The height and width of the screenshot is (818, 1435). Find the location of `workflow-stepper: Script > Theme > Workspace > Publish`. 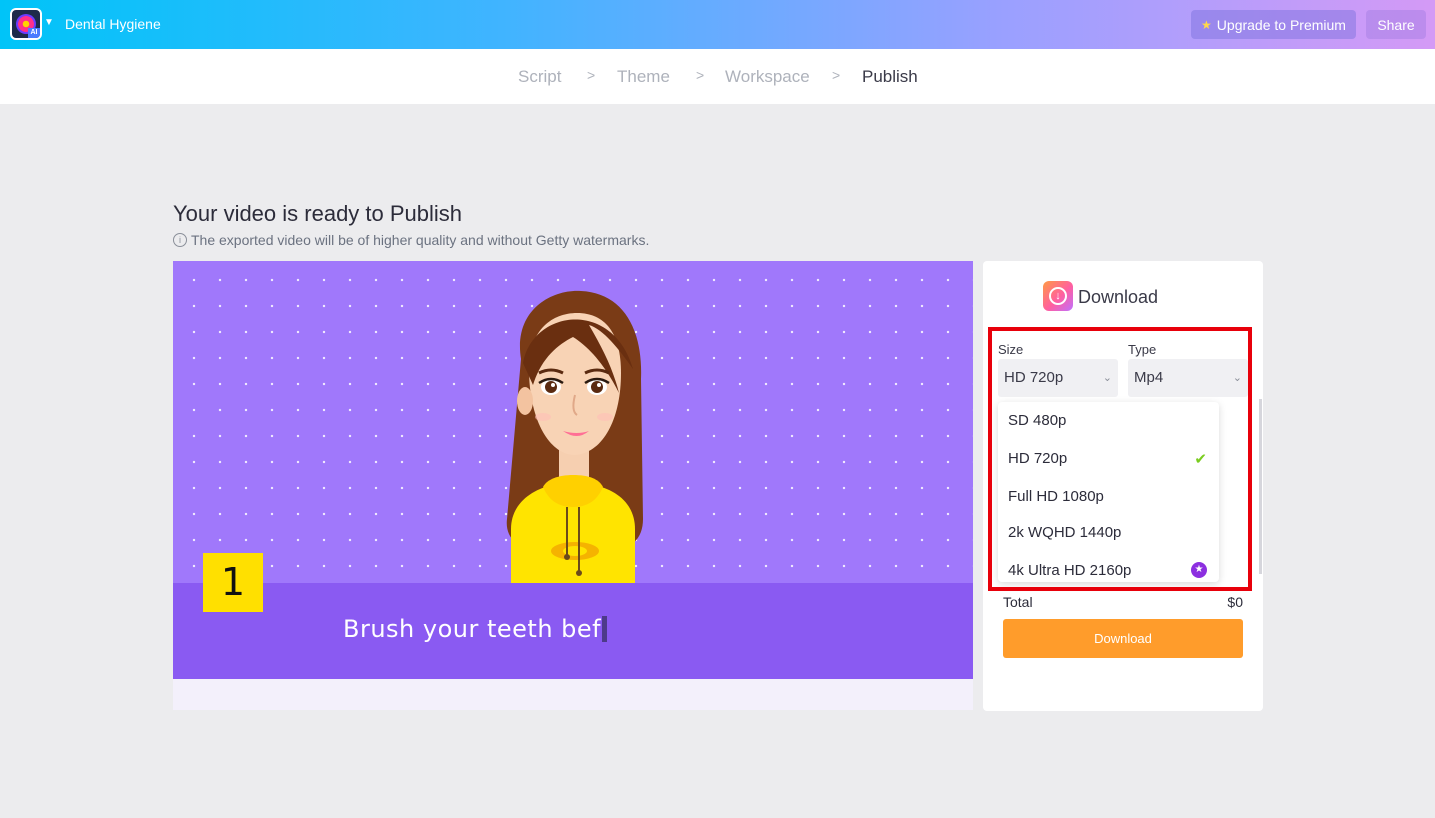

workflow-stepper: Script > Theme > Workspace > Publish is located at coordinates (717, 76).